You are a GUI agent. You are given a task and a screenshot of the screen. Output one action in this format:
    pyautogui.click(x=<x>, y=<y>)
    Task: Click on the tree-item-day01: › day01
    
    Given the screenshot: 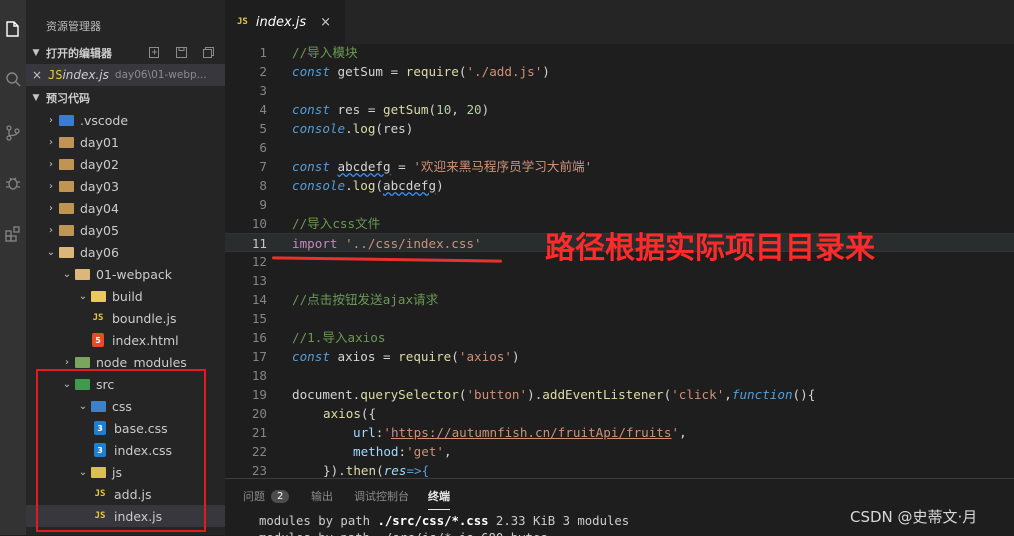 What is the action you would take?
    pyautogui.click(x=125, y=142)
    